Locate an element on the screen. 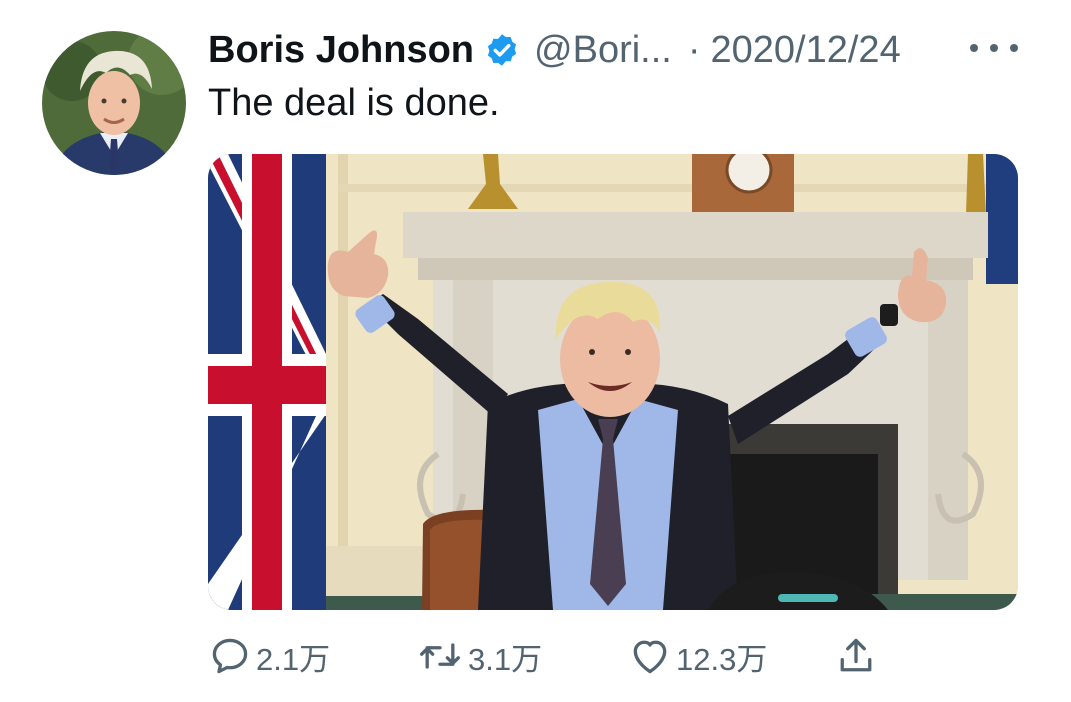 The width and height of the screenshot is (1071, 702). tweet-text: The deal is done. is located at coordinates (354, 103).